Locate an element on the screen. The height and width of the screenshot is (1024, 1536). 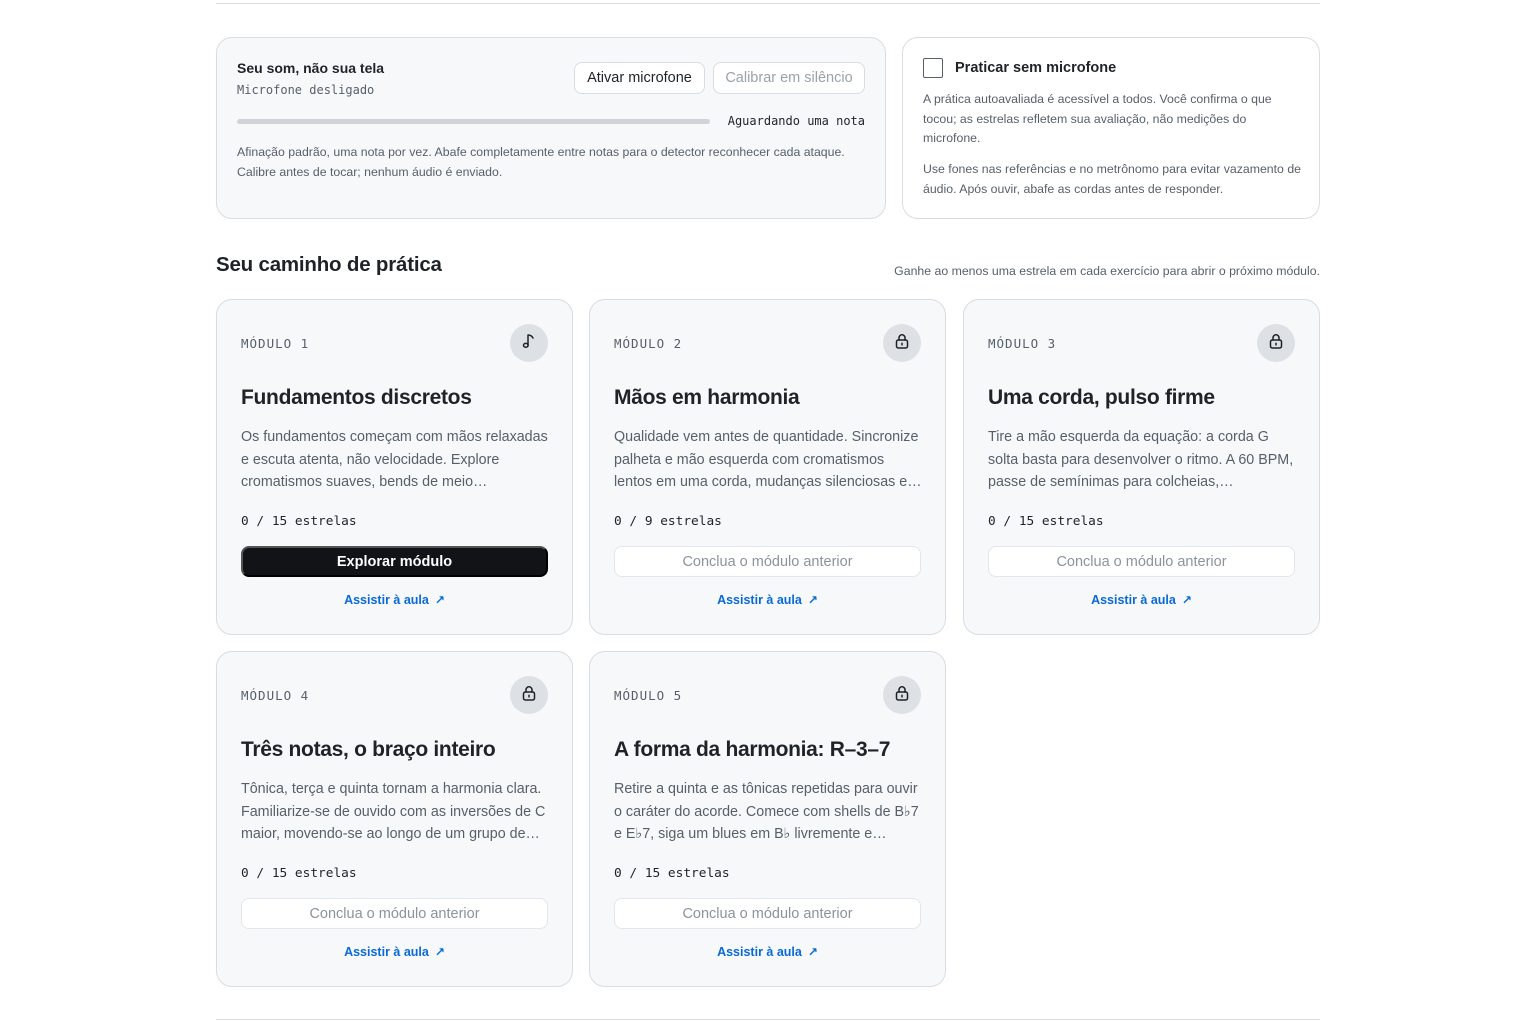
module-title: Fundamentos discretos is located at coordinates (356, 397).